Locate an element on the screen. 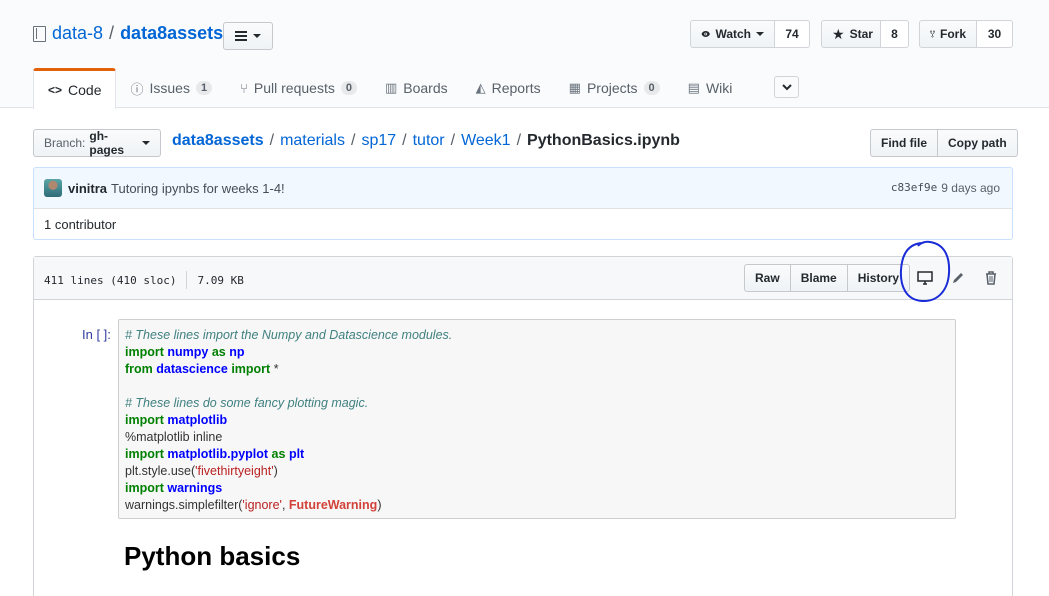 Image resolution: width=1049 pixels, height=596 pixels. tab-issues: ⓘ Issues 1 is located at coordinates (171, 88).